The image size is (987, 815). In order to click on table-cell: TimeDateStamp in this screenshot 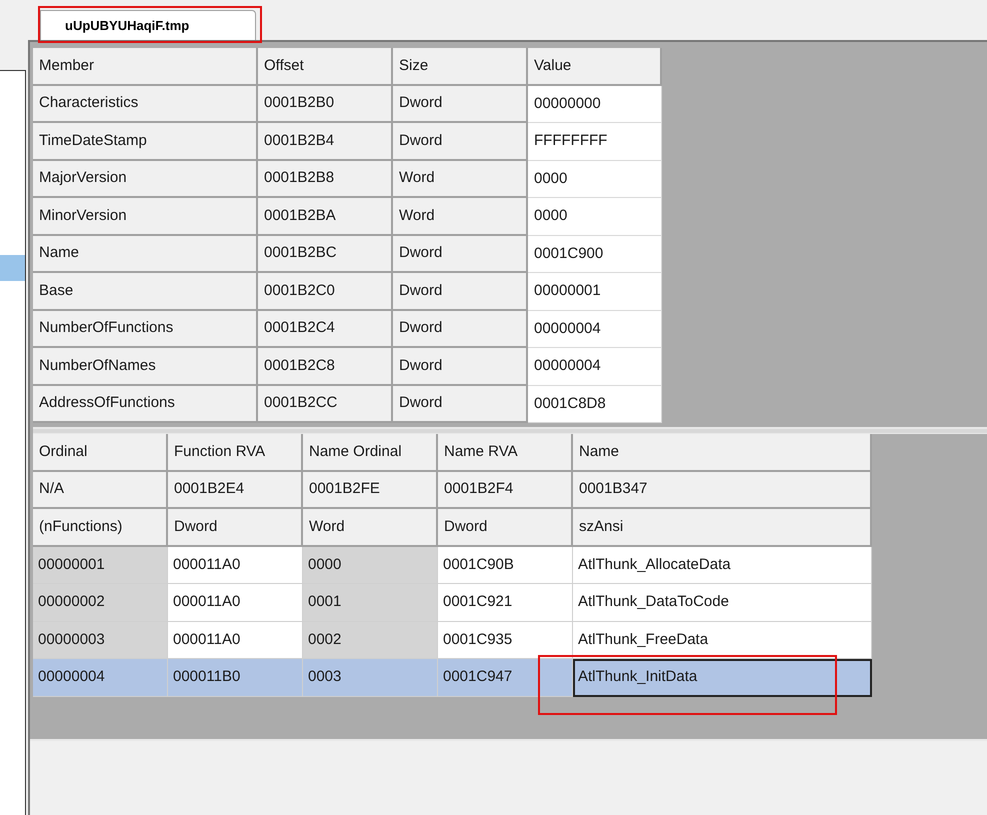, I will do `click(145, 141)`.